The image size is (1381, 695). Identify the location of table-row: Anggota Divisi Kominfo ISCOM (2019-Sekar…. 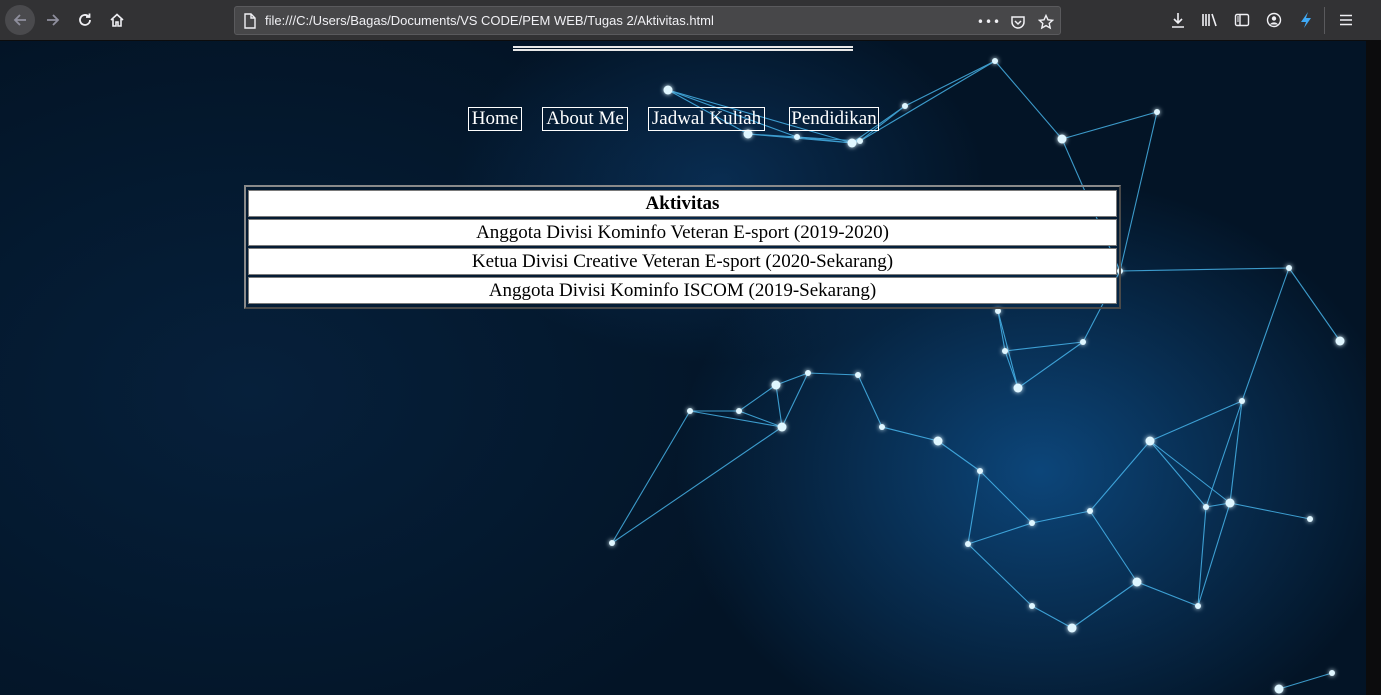
(682, 290).